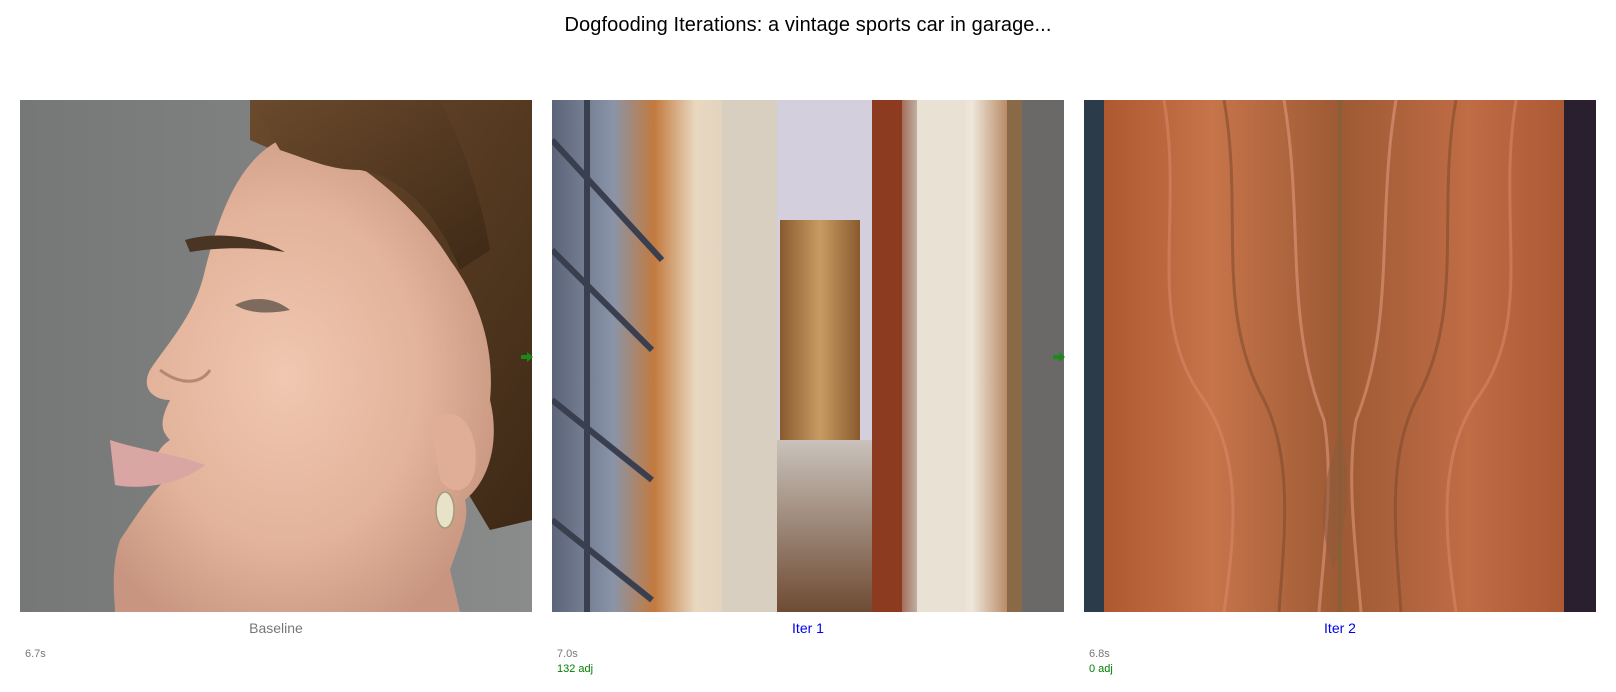 The height and width of the screenshot is (692, 1616). I want to click on iter-1-adj: 132 adj, so click(575, 669).